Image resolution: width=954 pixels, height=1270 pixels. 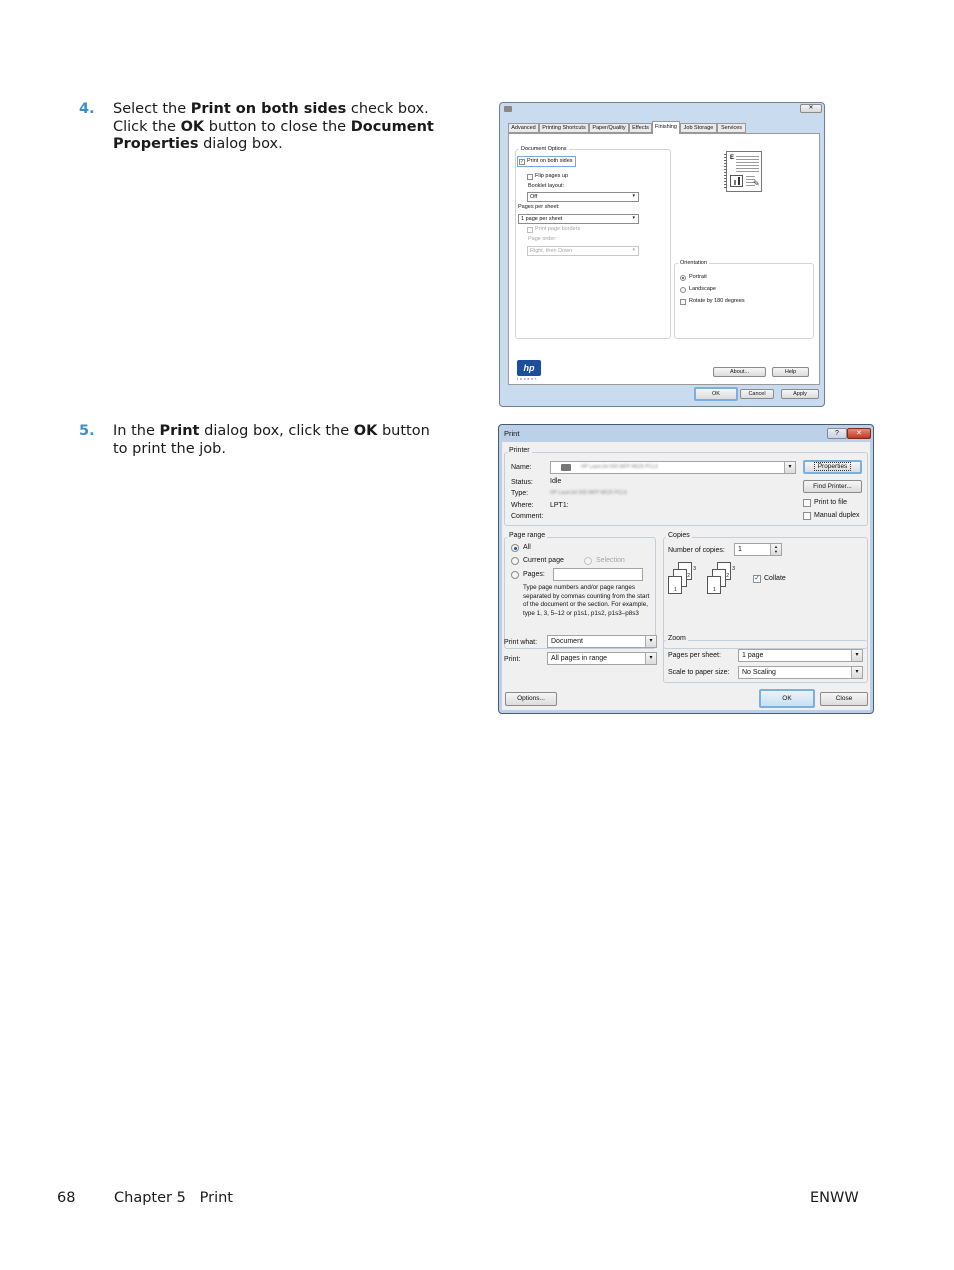 I want to click on tab-advanced: Advanced, so click(x=523, y=128).